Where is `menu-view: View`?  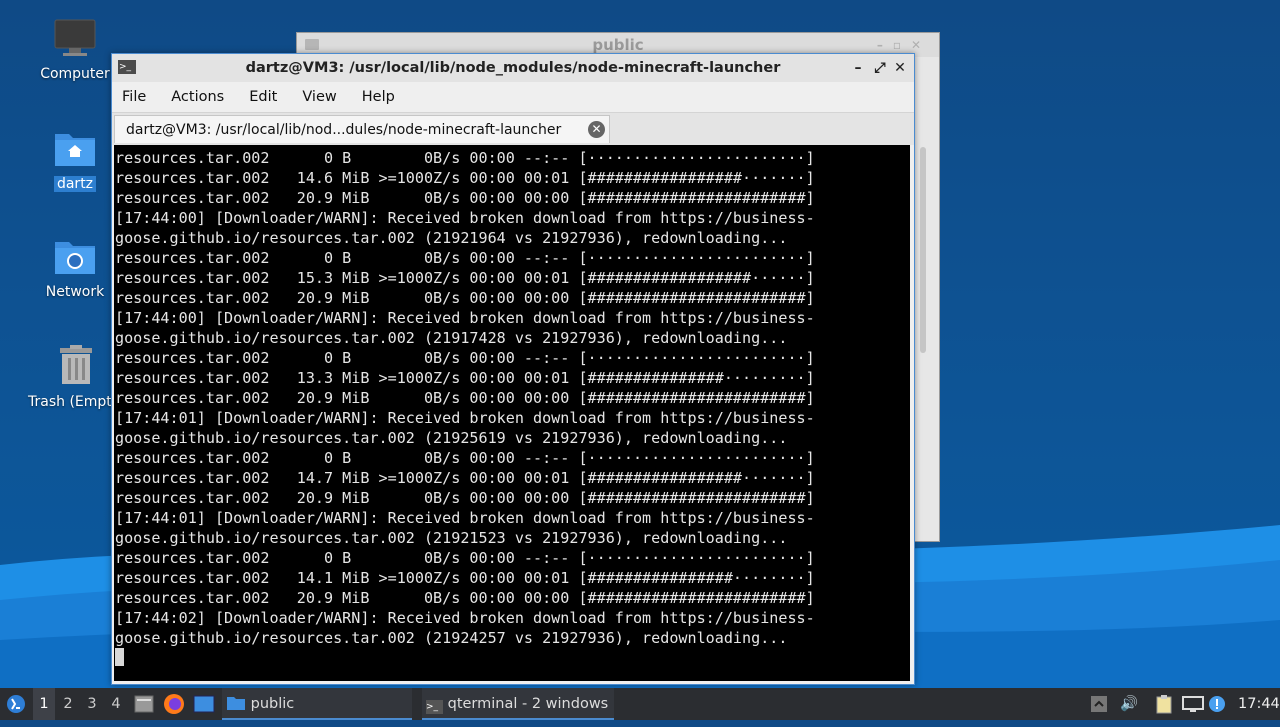
menu-view: View is located at coordinates (319, 97).